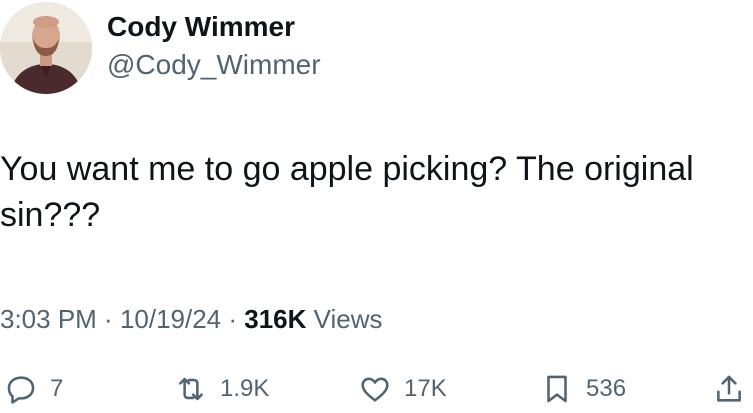  What do you see at coordinates (606, 388) in the screenshot?
I see `bookmark-count: 536` at bounding box center [606, 388].